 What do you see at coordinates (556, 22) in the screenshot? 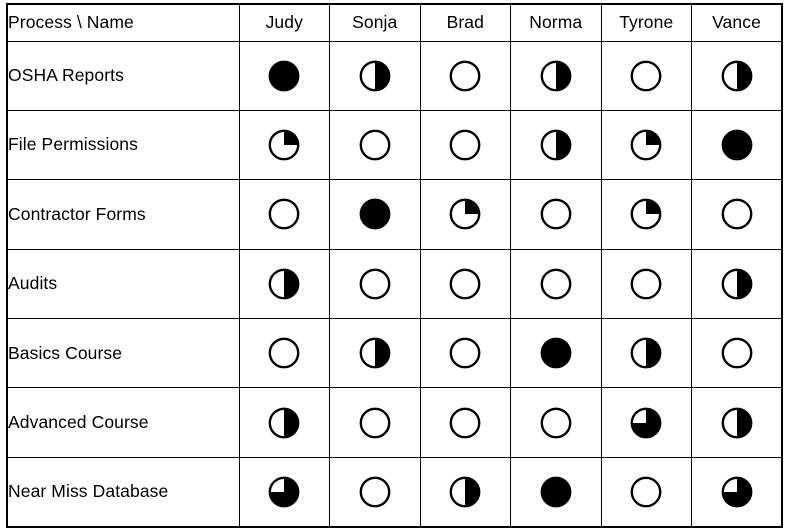
I see `column-header-norma: Norma` at bounding box center [556, 22].